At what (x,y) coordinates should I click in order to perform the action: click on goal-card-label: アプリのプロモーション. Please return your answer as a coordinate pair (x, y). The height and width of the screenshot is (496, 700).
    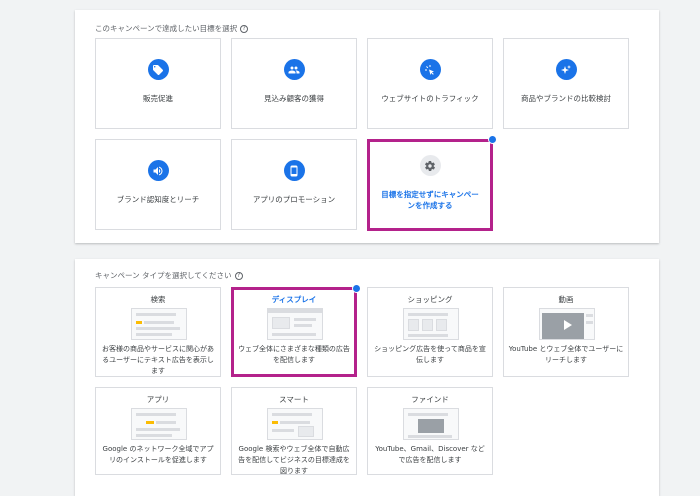
    Looking at the image, I should click on (294, 199).